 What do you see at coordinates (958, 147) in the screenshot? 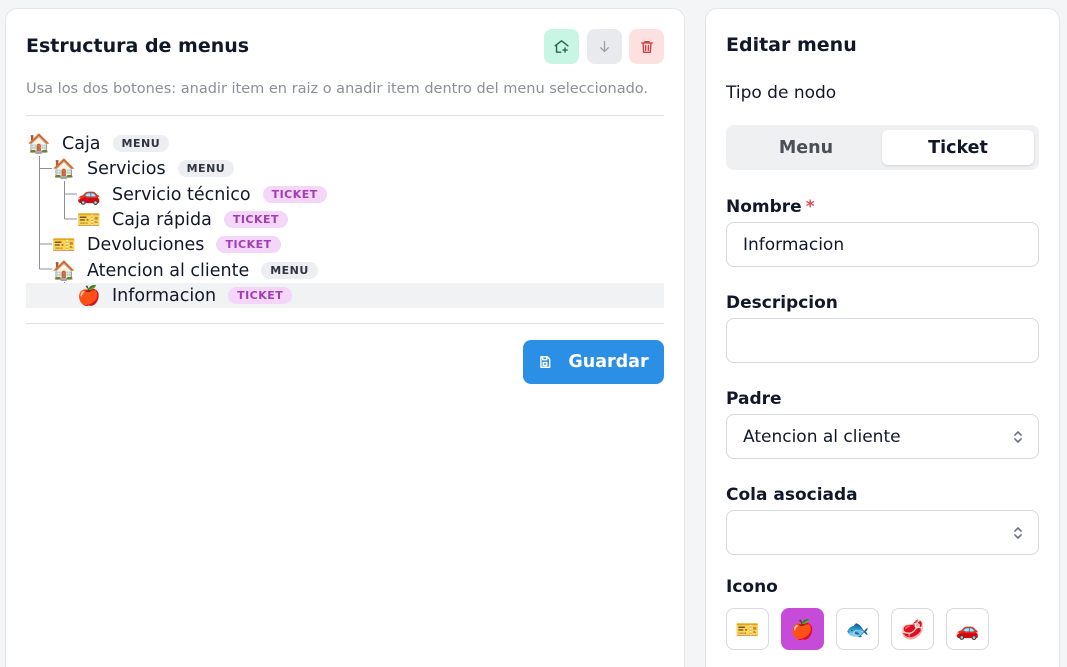
I see `node-type-ticket-option: Ticket` at bounding box center [958, 147].